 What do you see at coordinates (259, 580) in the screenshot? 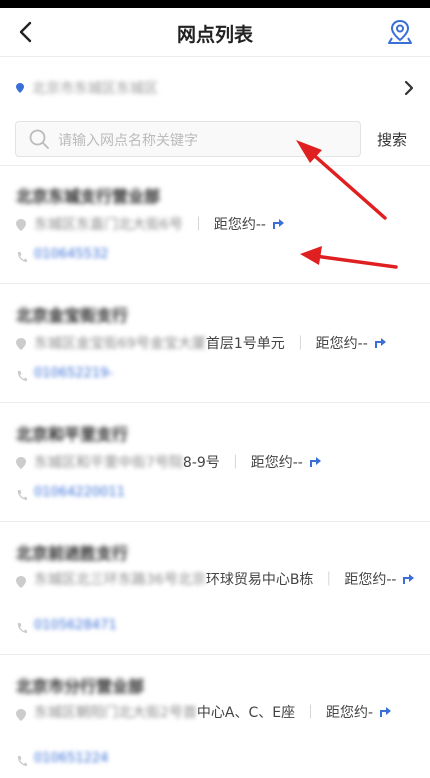
I see `branch-address-visible: 环球贸易中心B栋` at bounding box center [259, 580].